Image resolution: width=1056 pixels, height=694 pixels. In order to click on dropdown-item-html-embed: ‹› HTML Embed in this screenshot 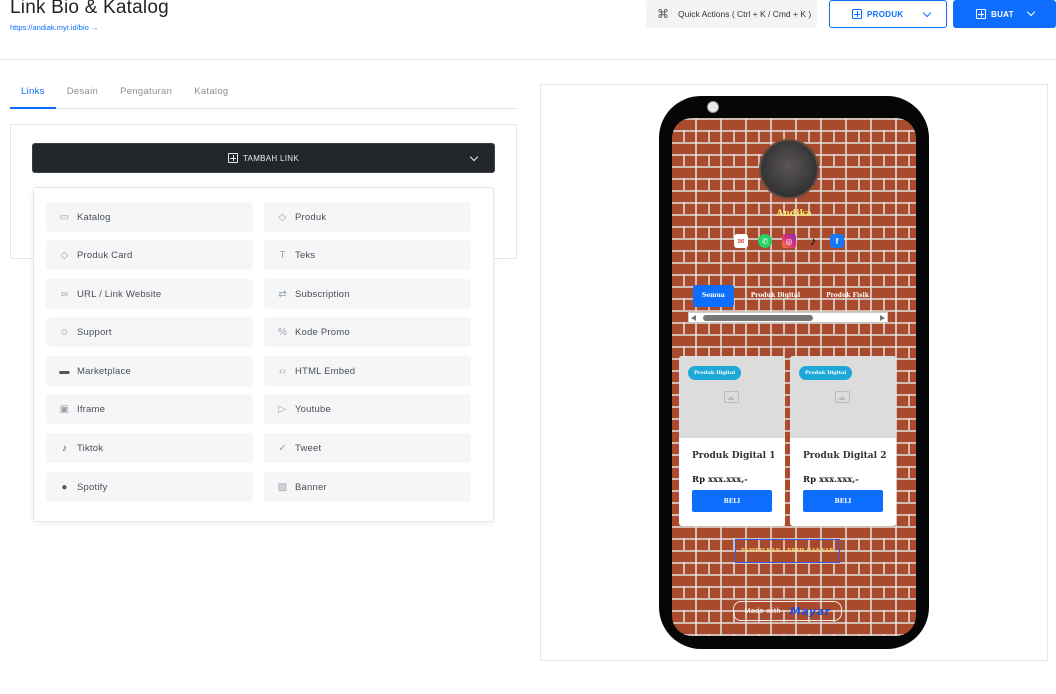, I will do `click(367, 371)`.